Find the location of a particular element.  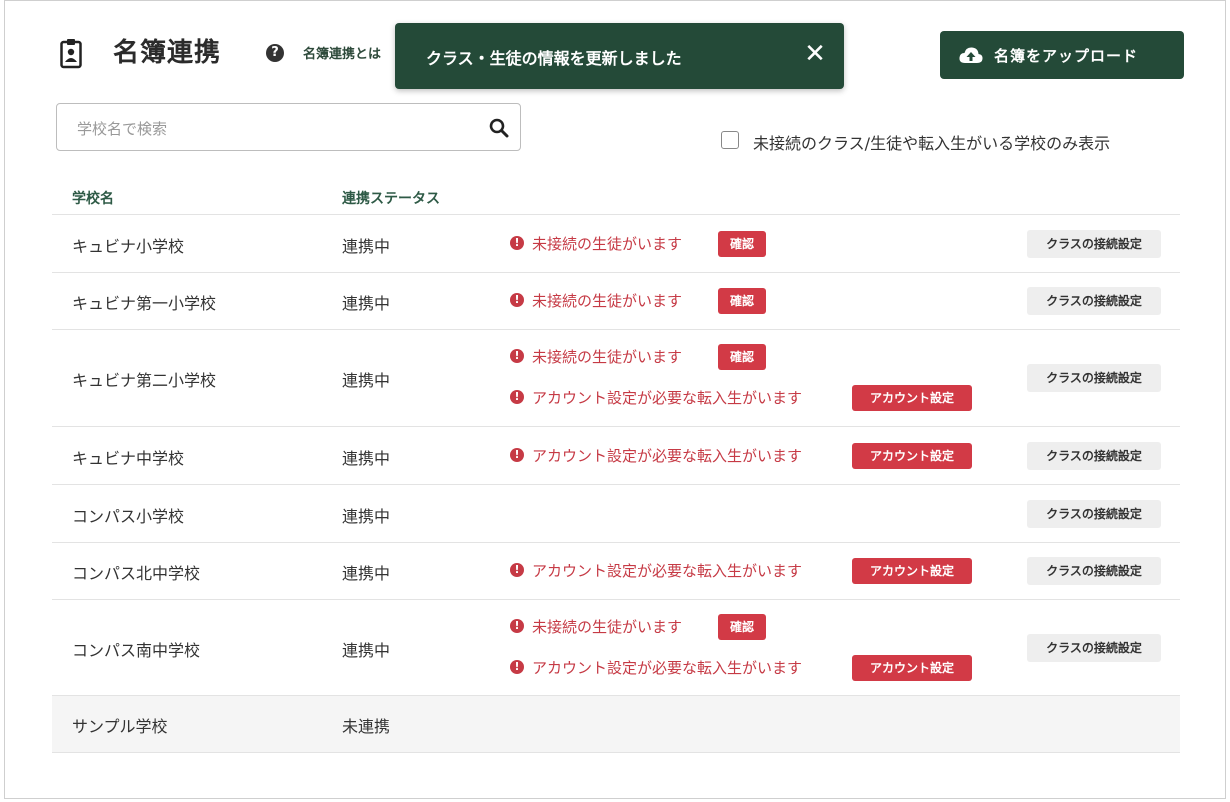

table-row: キュビナ第一小学校 連携中! 未接続の生徒がいます 確認 クラスの接続設定 is located at coordinates (616, 301).